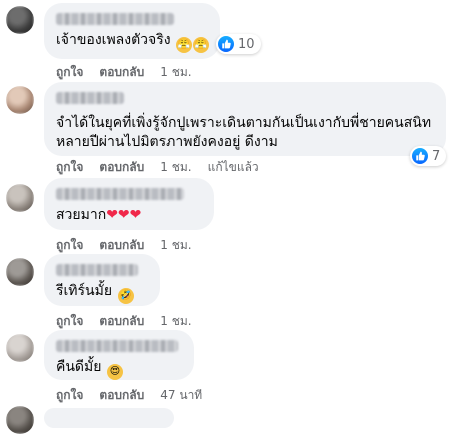  I want to click on comment-timestamp: 47 นาที, so click(181, 395).